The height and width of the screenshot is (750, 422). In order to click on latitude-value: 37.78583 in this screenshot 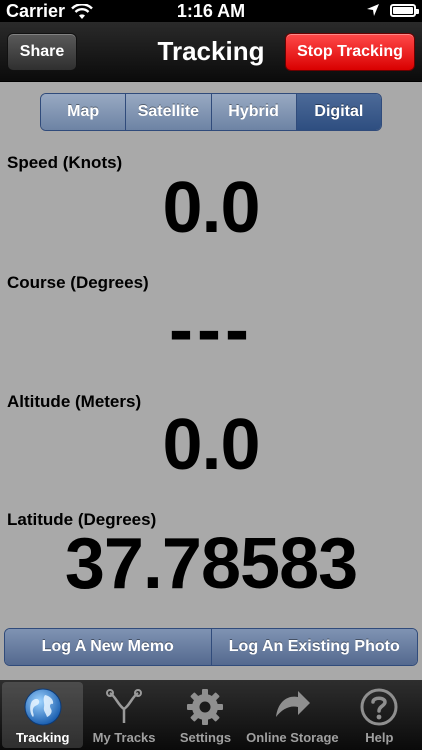, I will do `click(211, 564)`.